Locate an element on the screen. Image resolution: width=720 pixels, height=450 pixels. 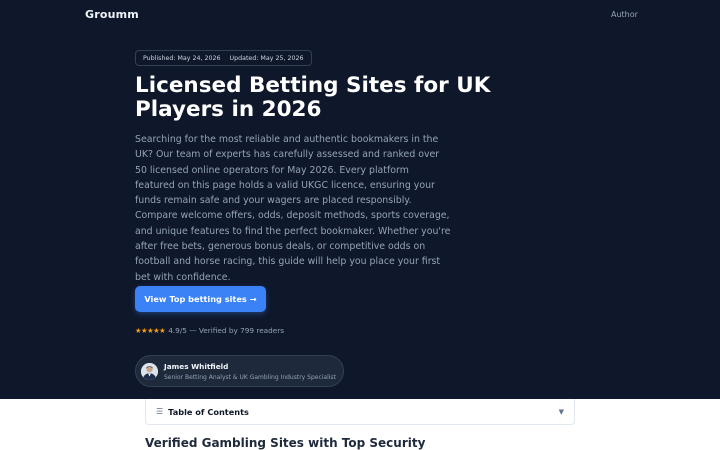
view-top-sites-button: View Top betting sites → is located at coordinates (200, 299).